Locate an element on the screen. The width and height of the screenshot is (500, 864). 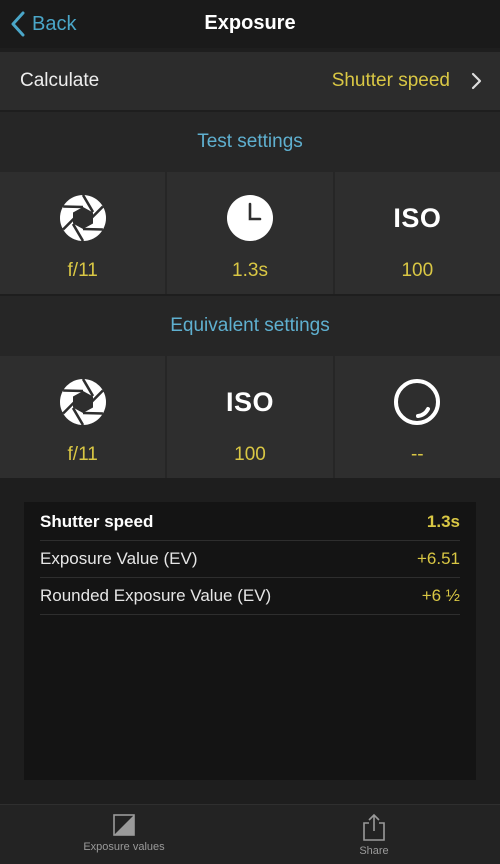
result-value: +6.51 is located at coordinates (438, 558).